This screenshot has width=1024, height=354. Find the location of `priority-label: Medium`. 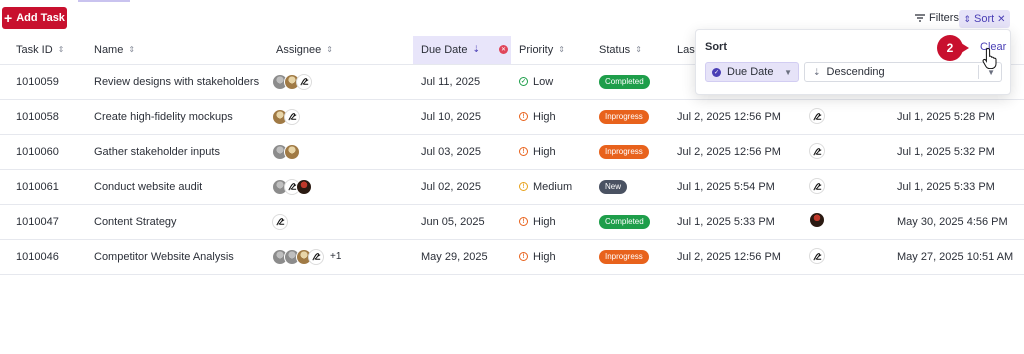

priority-label: Medium is located at coordinates (553, 186).